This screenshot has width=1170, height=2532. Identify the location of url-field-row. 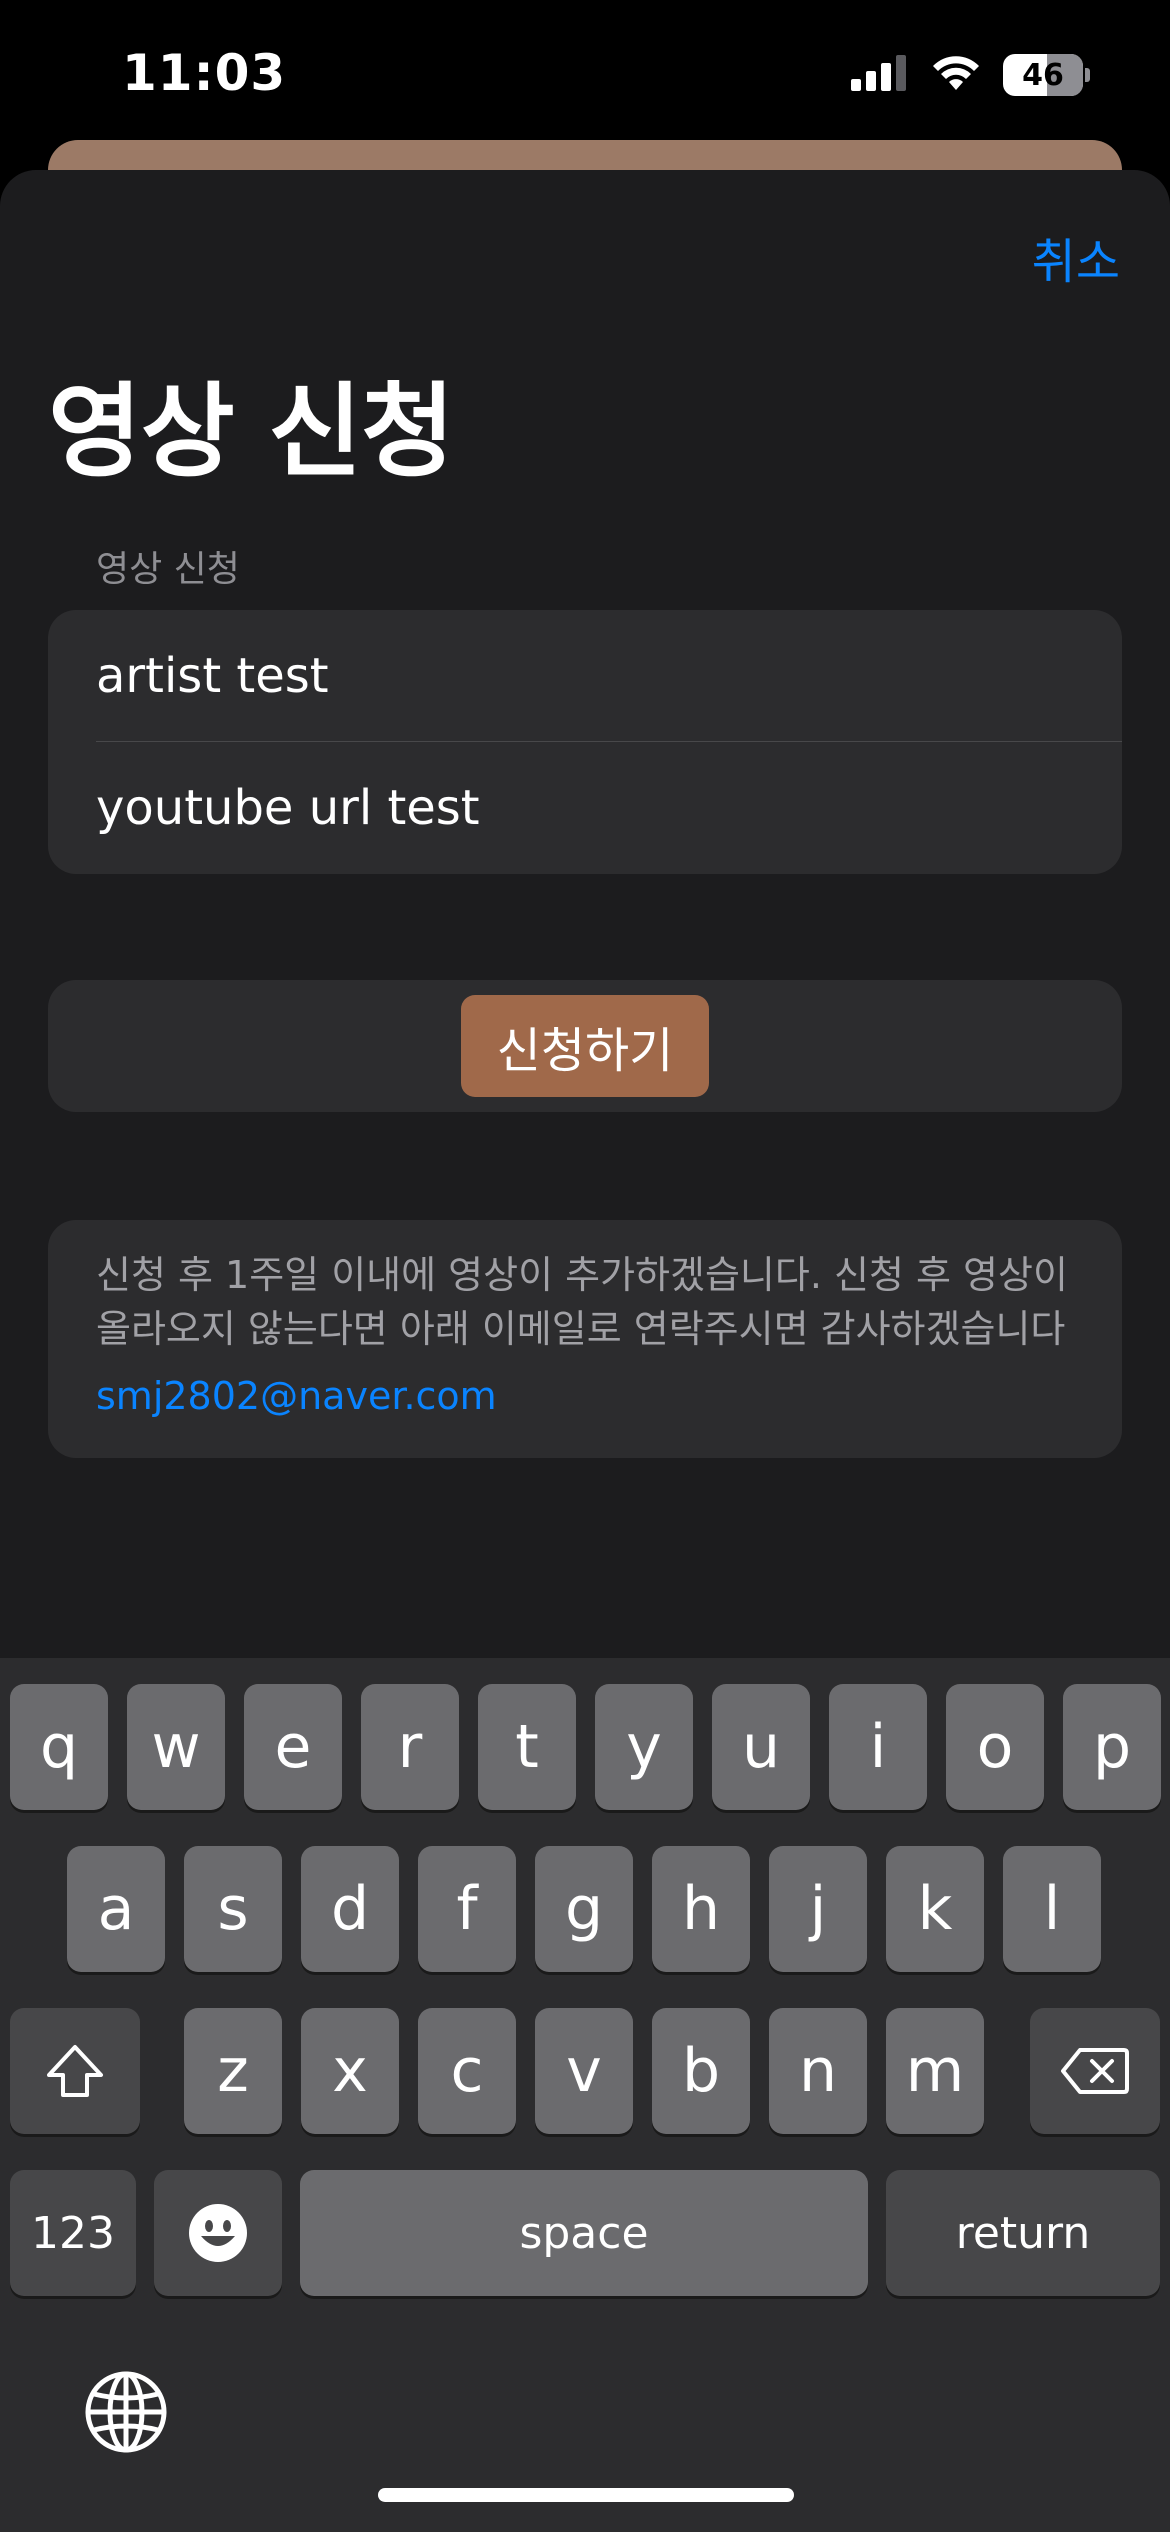
(609, 808).